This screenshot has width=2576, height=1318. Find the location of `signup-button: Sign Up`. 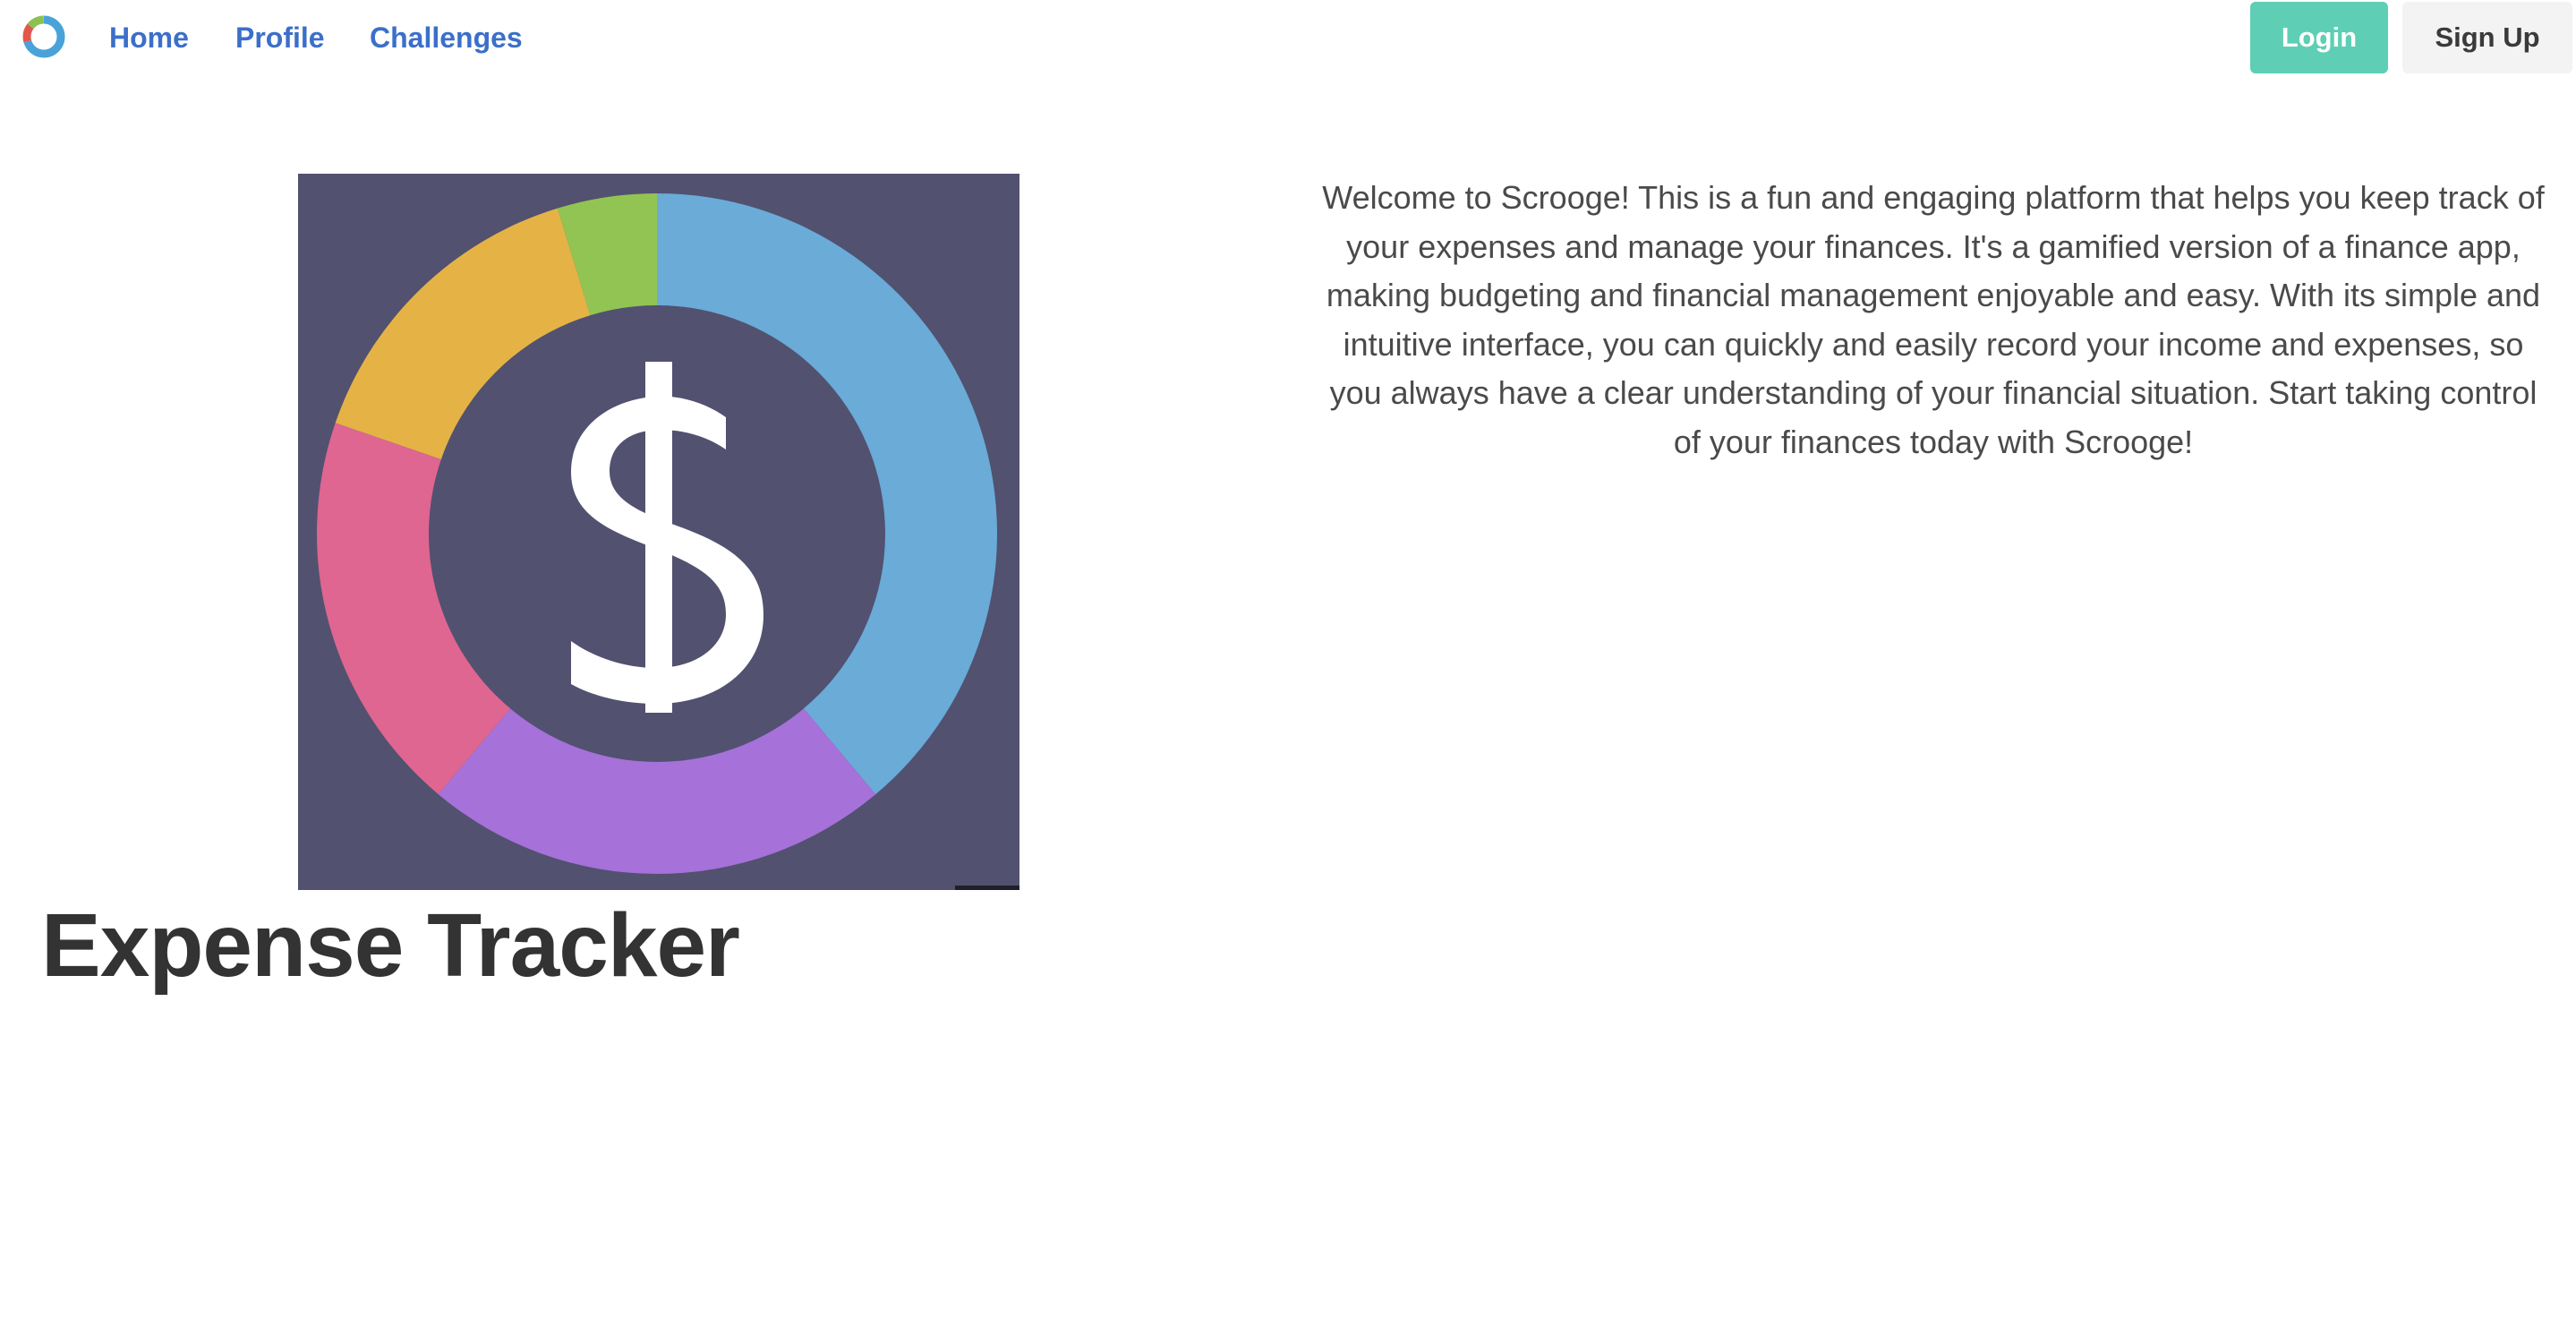

signup-button: Sign Up is located at coordinates (2487, 38).